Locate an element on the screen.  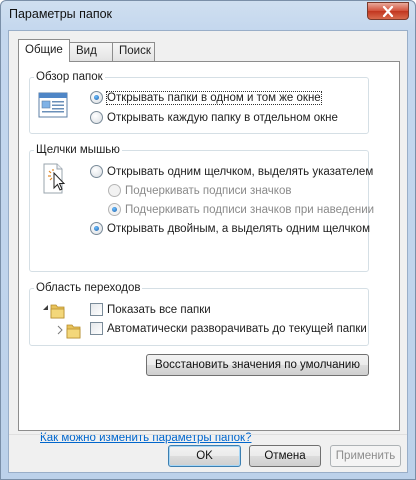
cancel-button: Отмена is located at coordinates (285, 456).